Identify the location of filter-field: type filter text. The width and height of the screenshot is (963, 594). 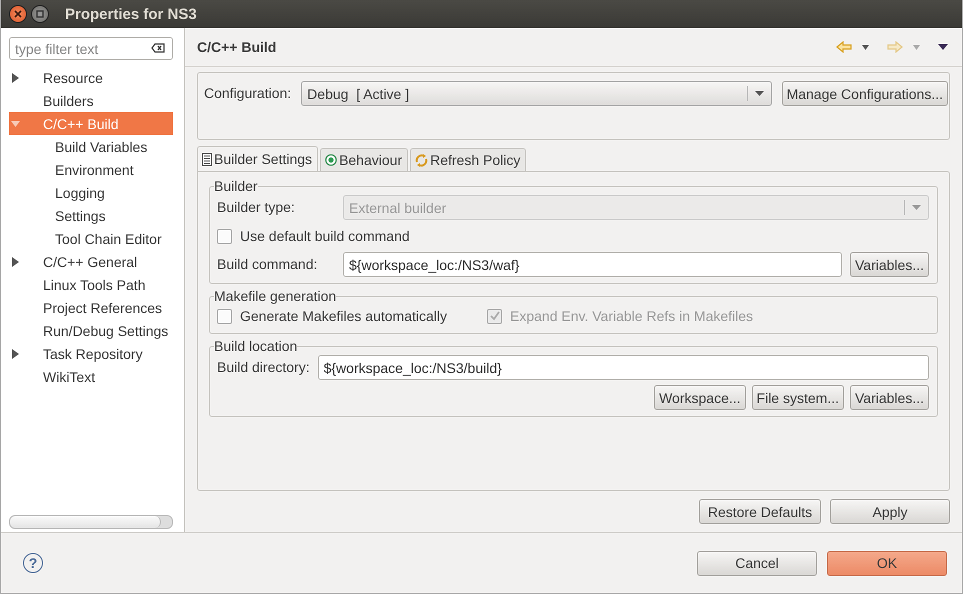
(91, 48).